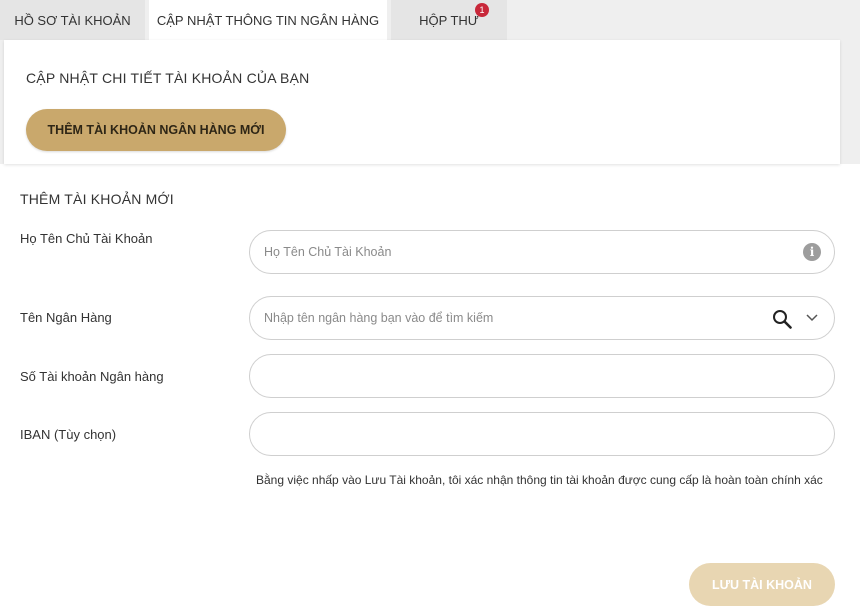 The image size is (860, 614). I want to click on tab-account-profile: HỒ SƠ TÀI KHOẢN, so click(72, 20).